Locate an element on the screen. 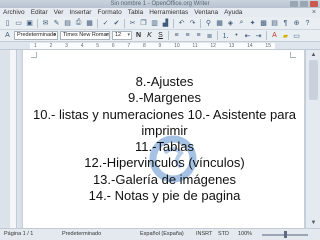 This screenshot has height=240, width=320. new-document-icon: ▯ is located at coordinates (7, 23).